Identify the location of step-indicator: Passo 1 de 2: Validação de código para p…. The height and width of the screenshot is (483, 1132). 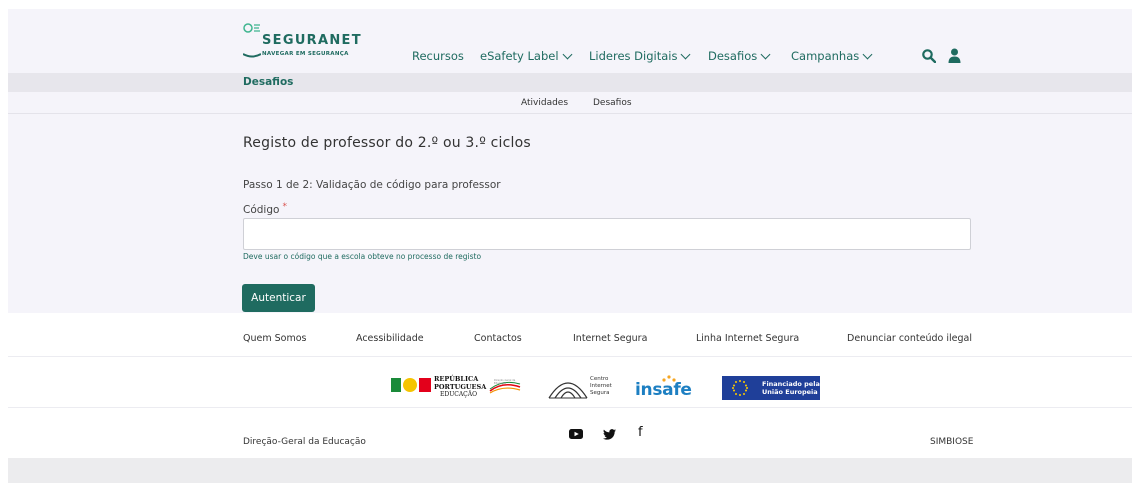
(372, 185).